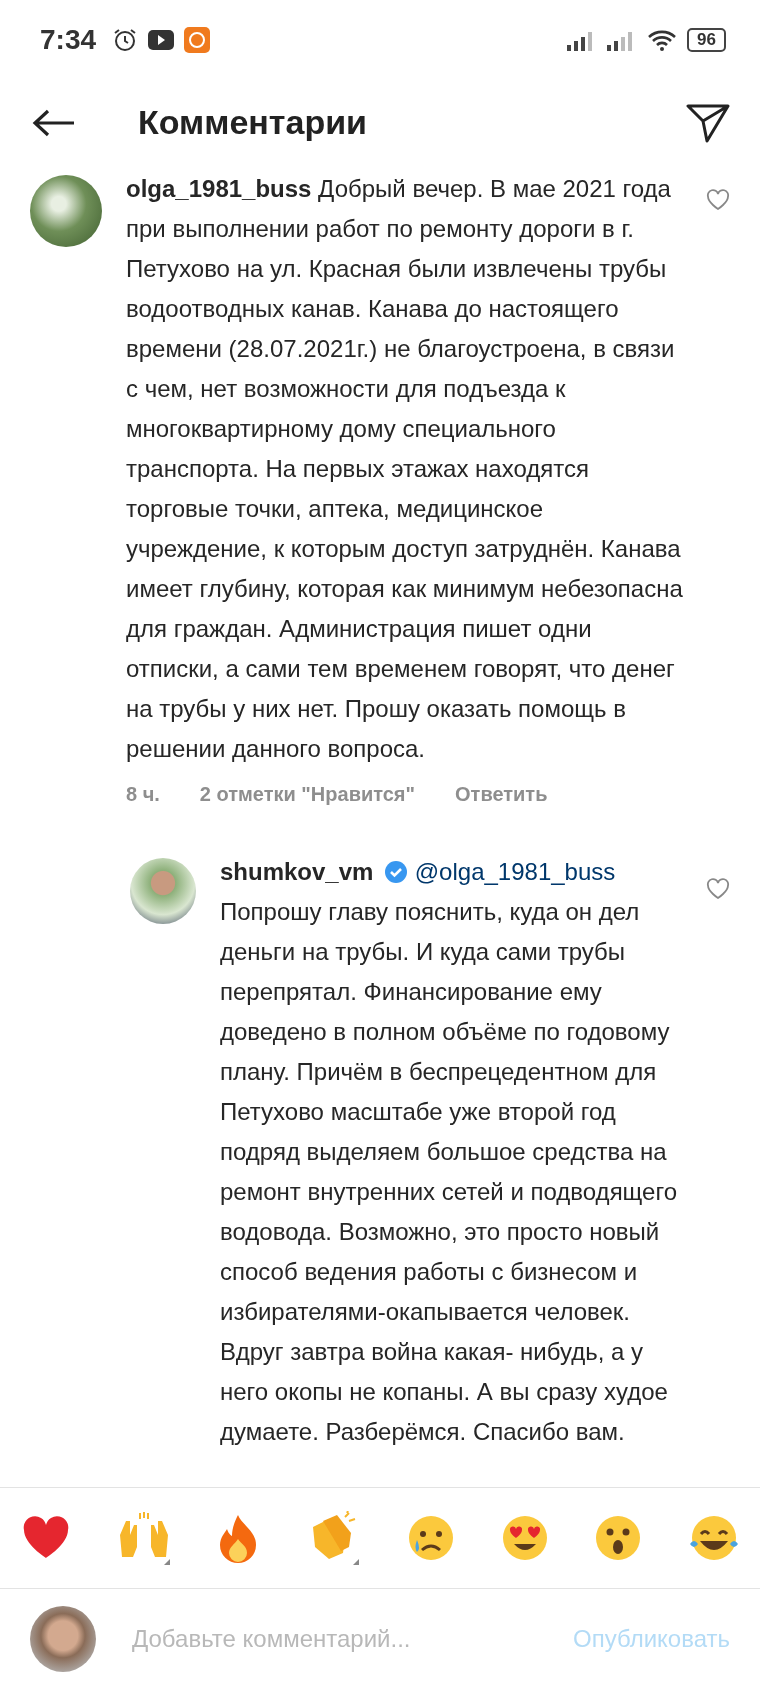 The width and height of the screenshot is (760, 1689). I want to click on reply-link: Ответить, so click(501, 794).